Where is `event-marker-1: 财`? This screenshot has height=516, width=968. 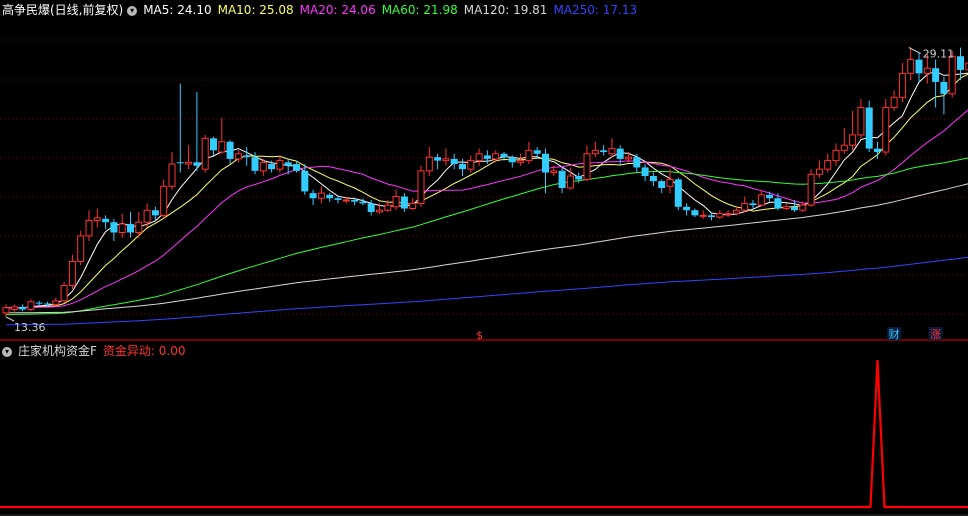 event-marker-1: 财 is located at coordinates (894, 334).